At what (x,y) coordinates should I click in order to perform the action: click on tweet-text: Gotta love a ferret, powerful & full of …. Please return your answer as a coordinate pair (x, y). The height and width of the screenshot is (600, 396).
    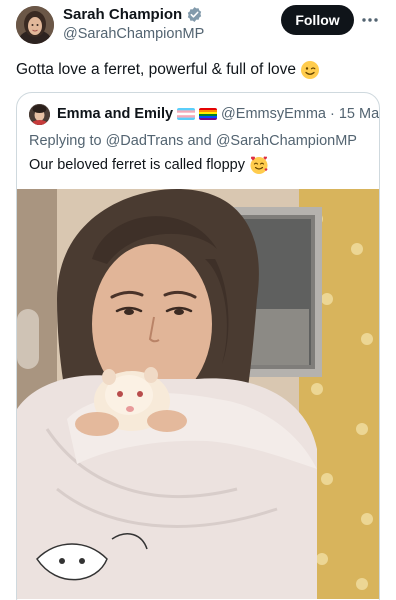
    Looking at the image, I should click on (200, 70).